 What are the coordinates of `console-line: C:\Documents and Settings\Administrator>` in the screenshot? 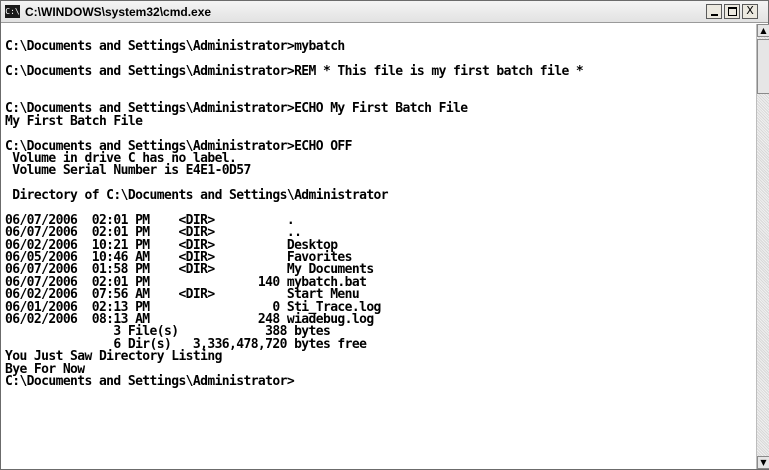 It's located at (150, 381).